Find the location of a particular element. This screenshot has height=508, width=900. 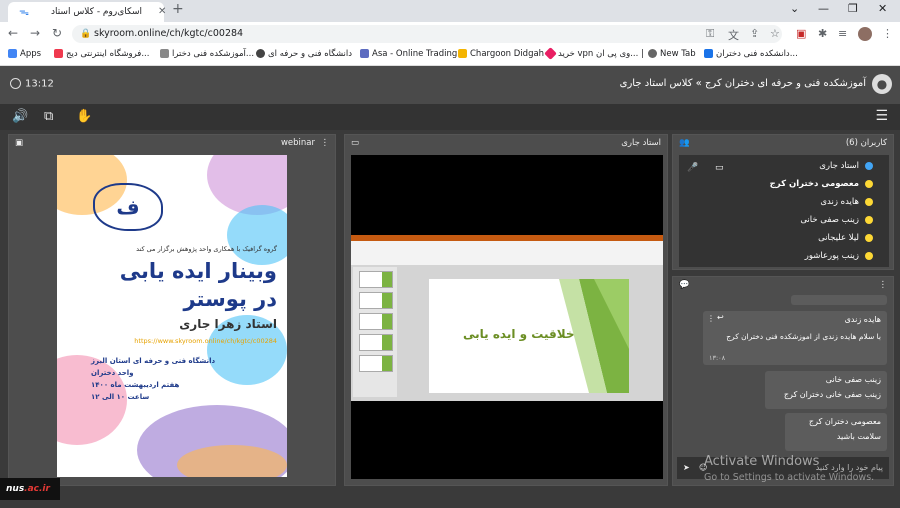

microphone-icon: 🎤 is located at coordinates (692, 168).